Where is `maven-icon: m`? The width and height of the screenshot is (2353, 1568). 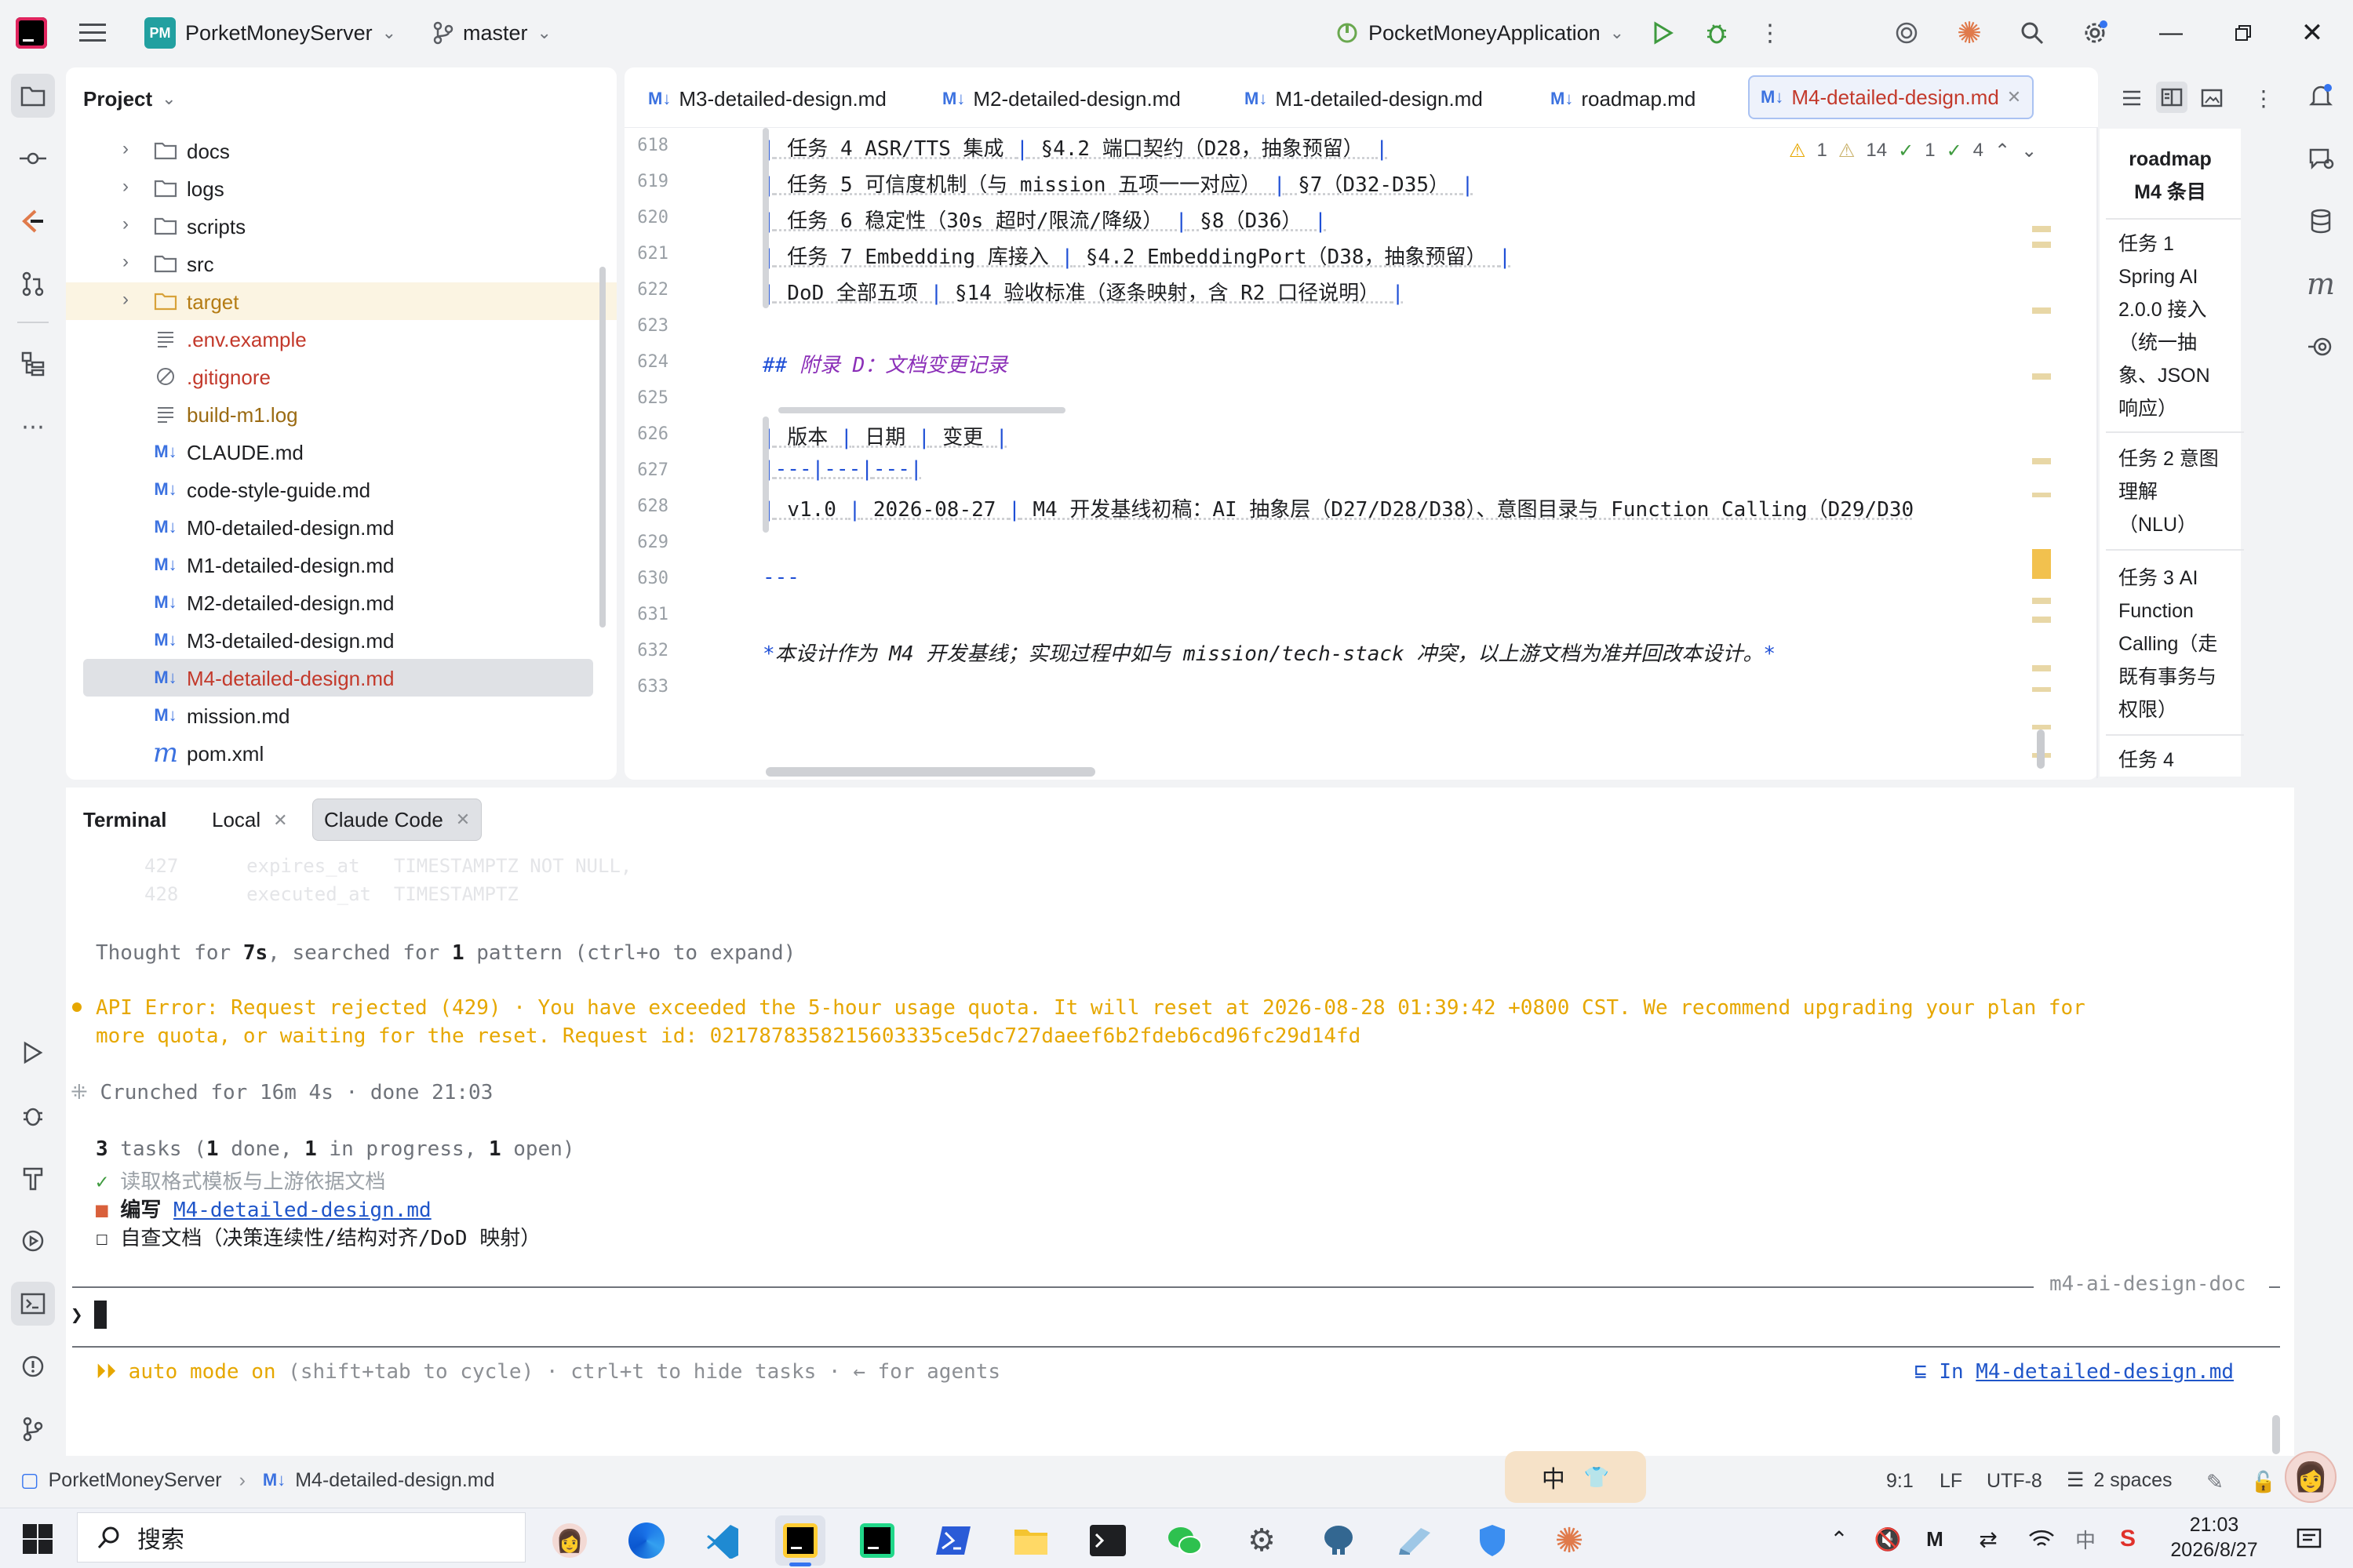 maven-icon: m is located at coordinates (2321, 284).